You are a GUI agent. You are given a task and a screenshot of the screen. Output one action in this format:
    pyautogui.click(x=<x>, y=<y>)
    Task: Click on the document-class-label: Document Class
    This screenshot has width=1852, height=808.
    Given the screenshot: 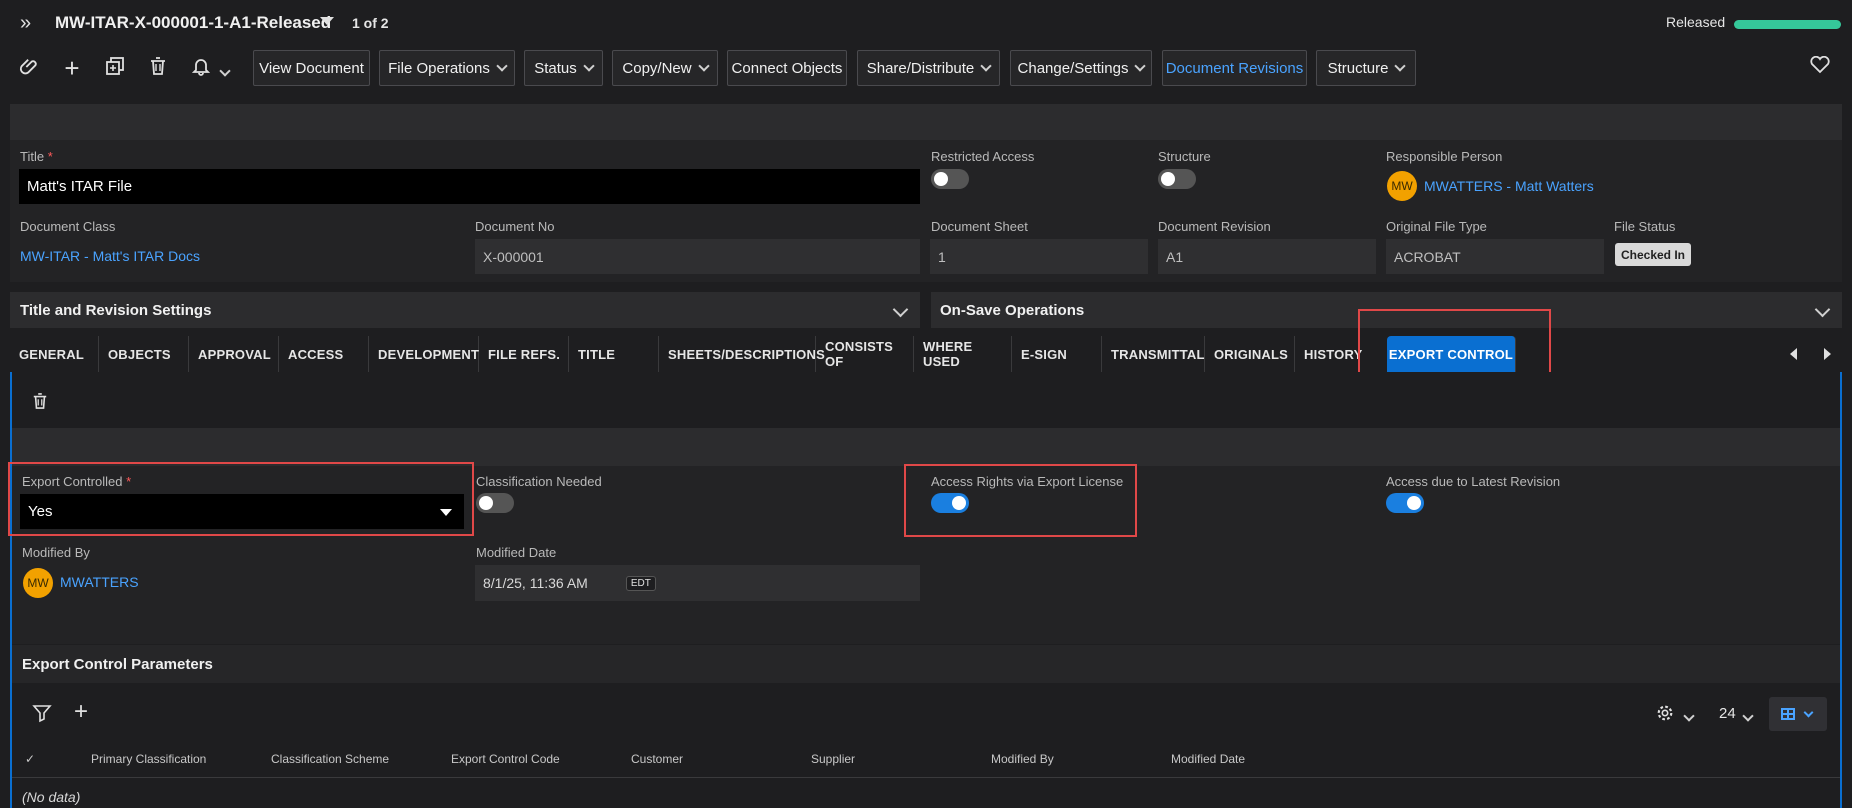 What is the action you would take?
    pyautogui.click(x=68, y=226)
    